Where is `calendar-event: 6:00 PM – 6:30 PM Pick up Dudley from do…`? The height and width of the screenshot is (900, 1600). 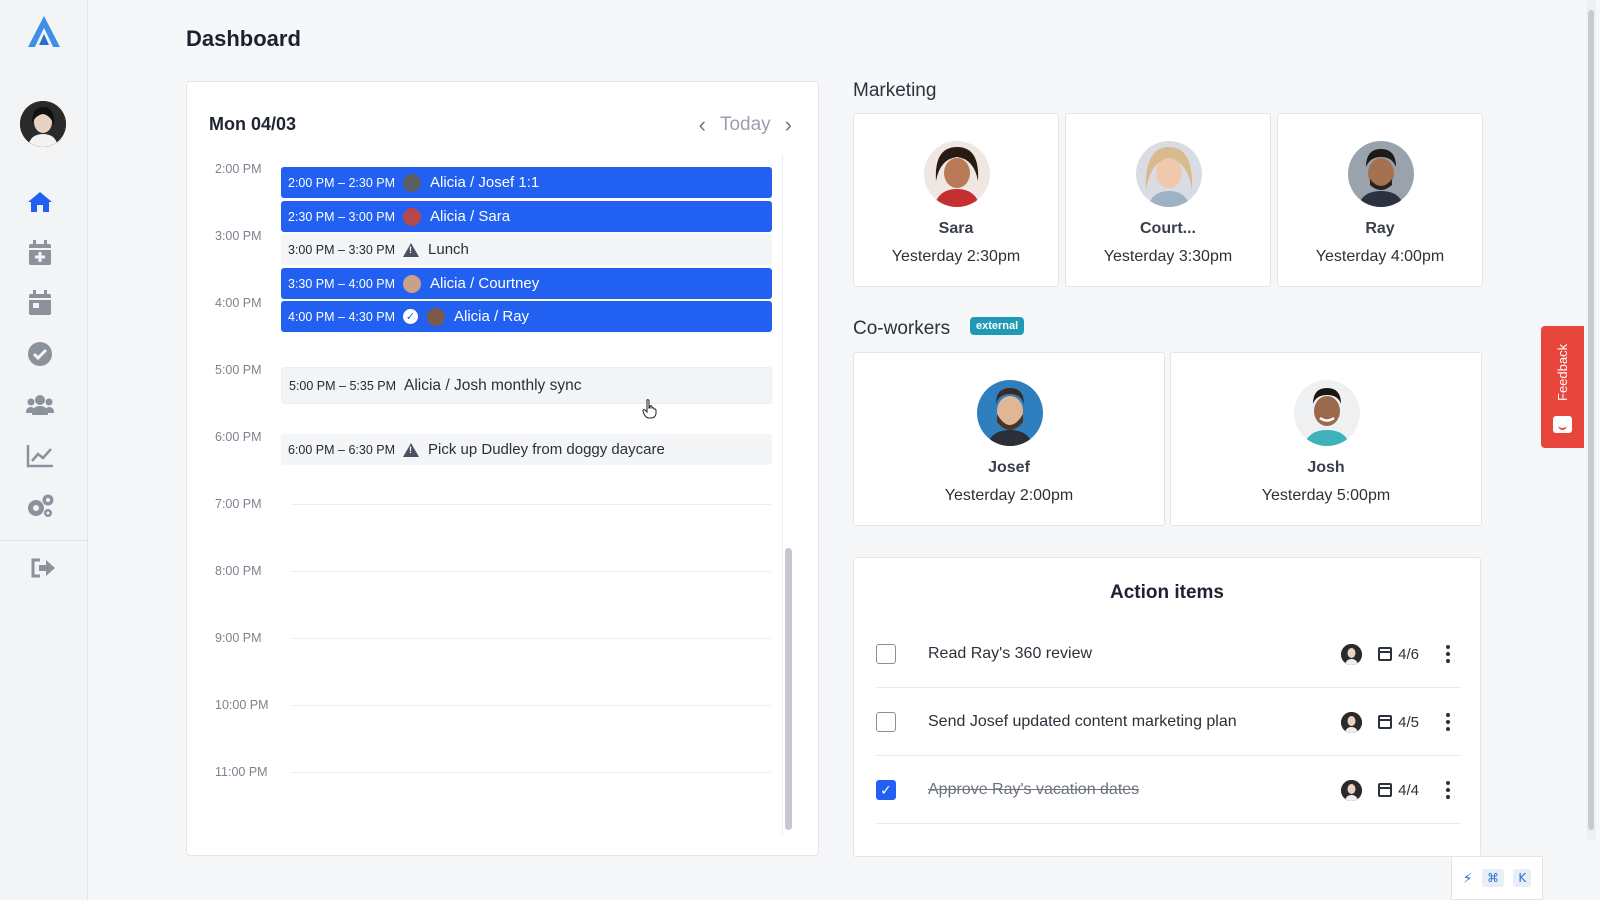
calendar-event: 6:00 PM – 6:30 PM Pick up Dudley from do… is located at coordinates (526, 449).